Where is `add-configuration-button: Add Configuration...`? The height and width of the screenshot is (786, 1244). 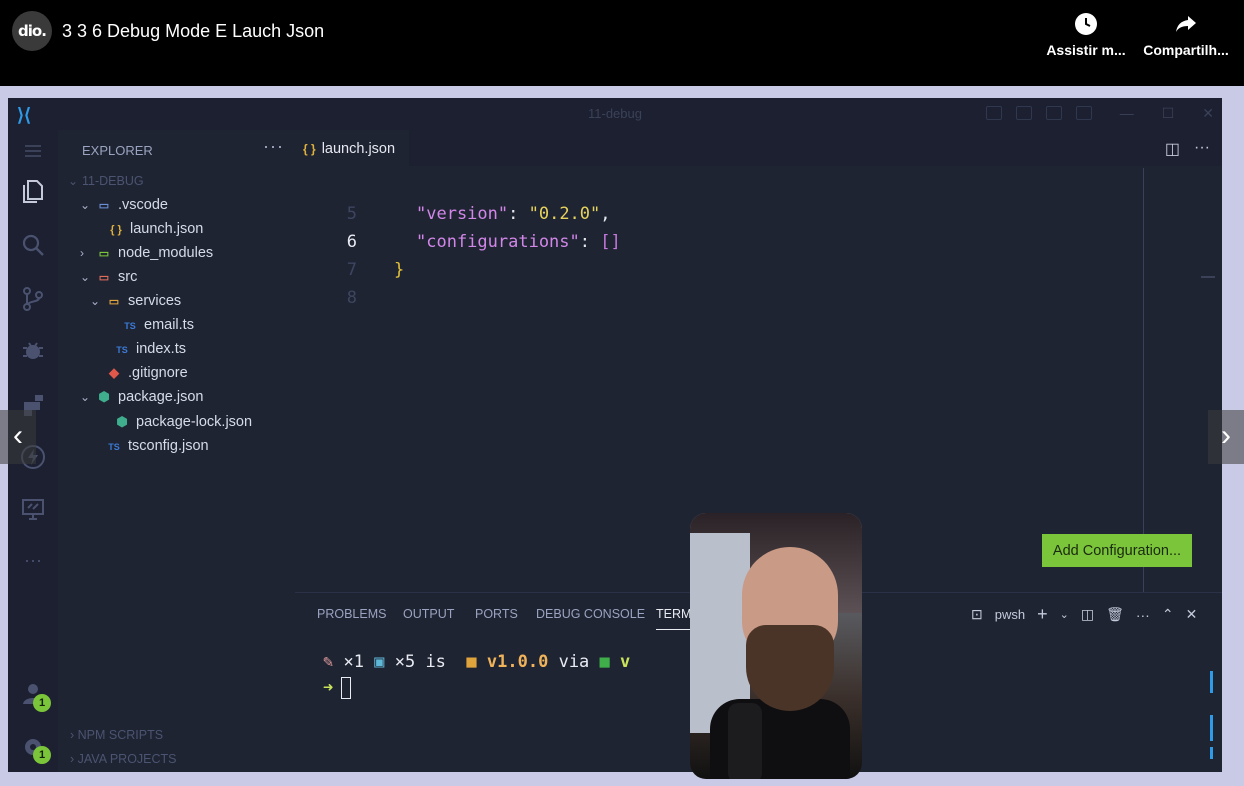
add-configuration-button: Add Configuration... is located at coordinates (1117, 550).